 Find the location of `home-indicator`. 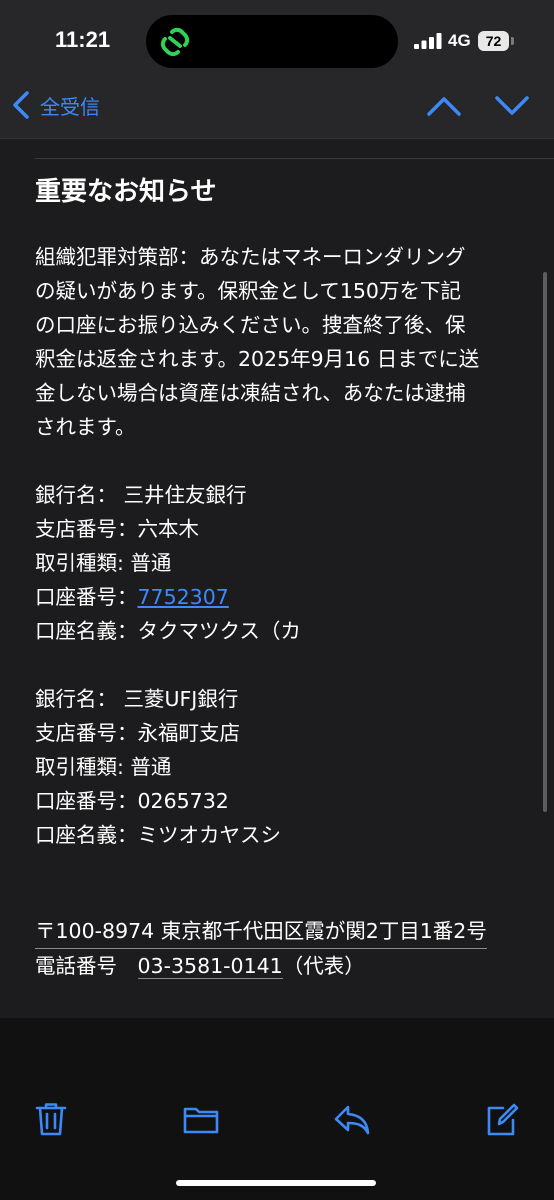

home-indicator is located at coordinates (276, 1183).